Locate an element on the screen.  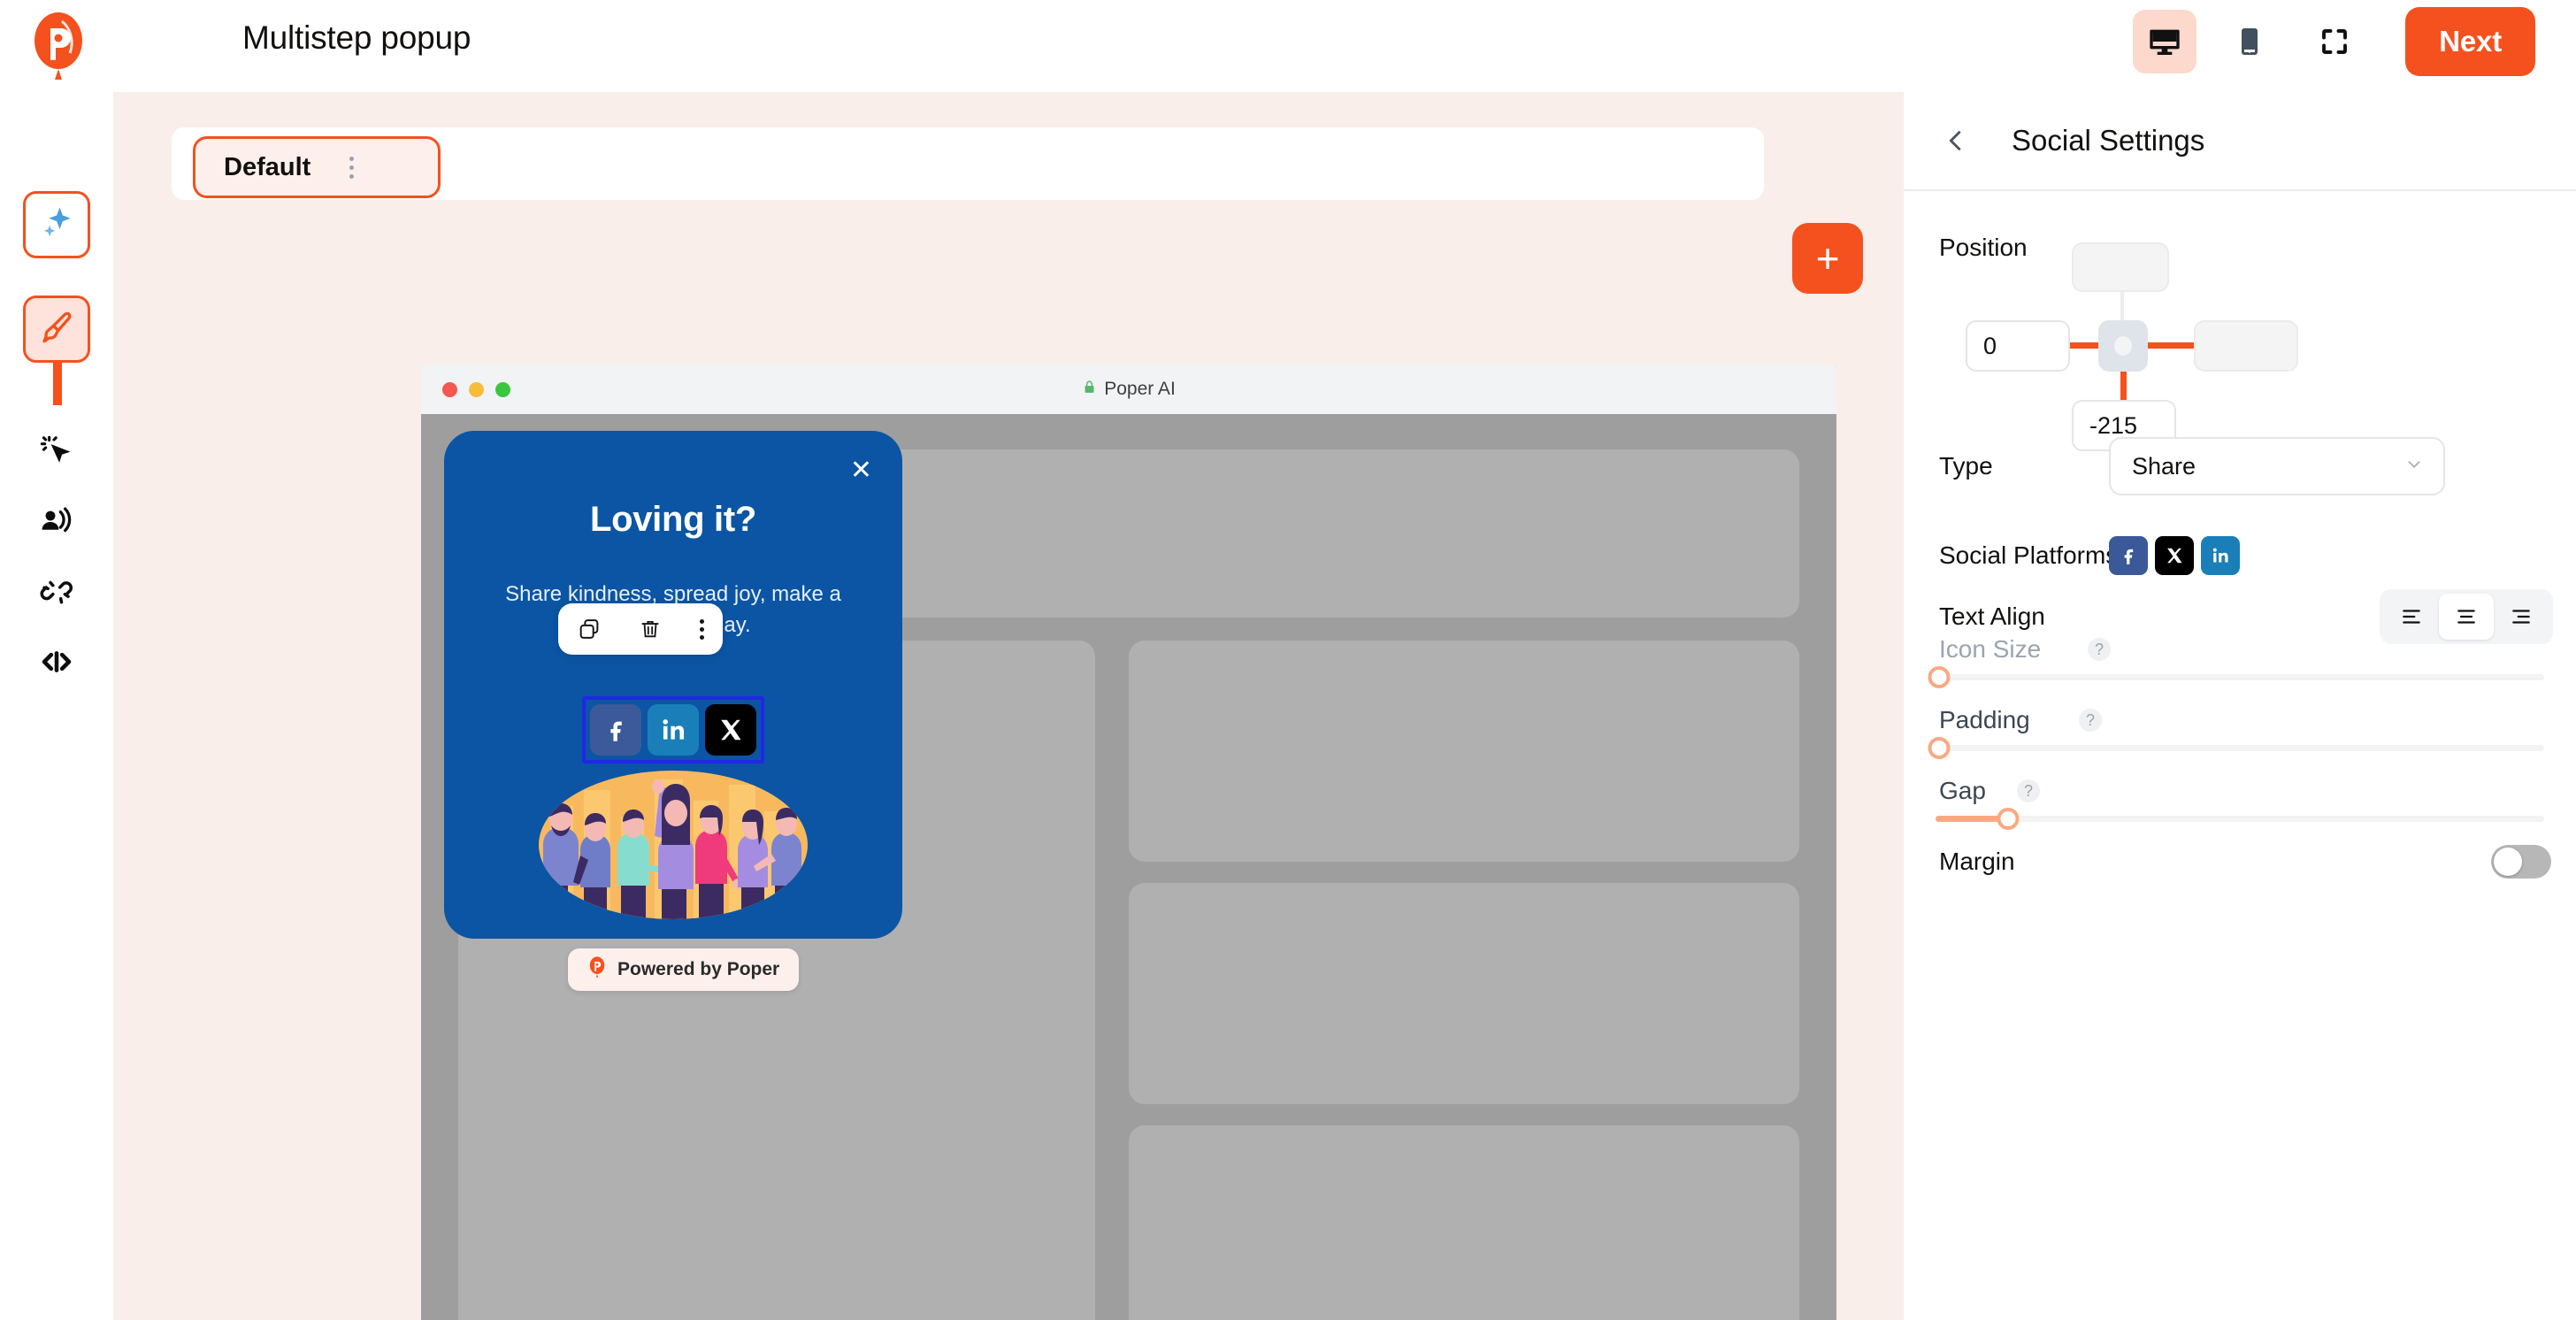
block-floating-toolbar is located at coordinates (640, 629).